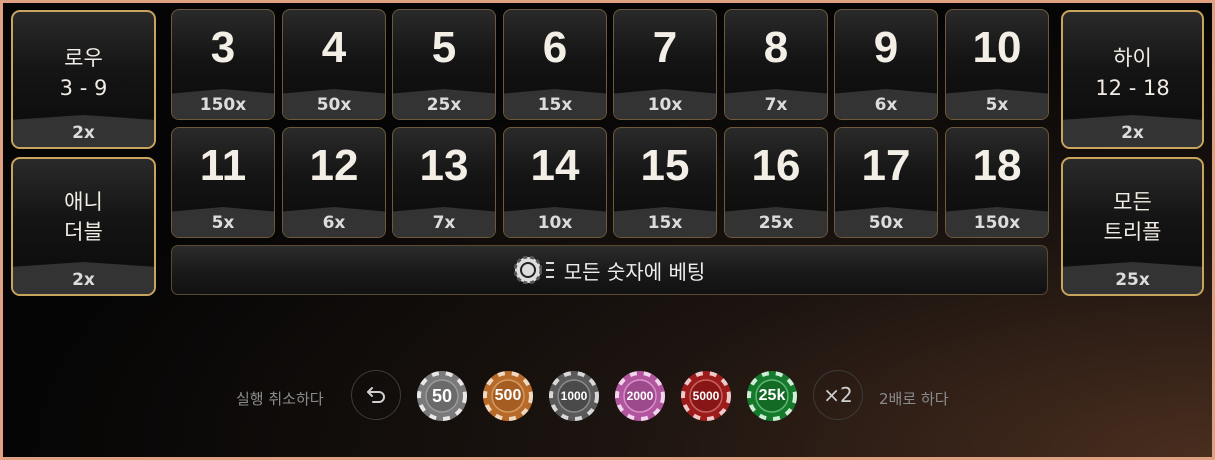 This screenshot has height=460, width=1215. Describe the element at coordinates (1132, 133) in the screenshot. I see `bet-high-payout: 2x` at that location.